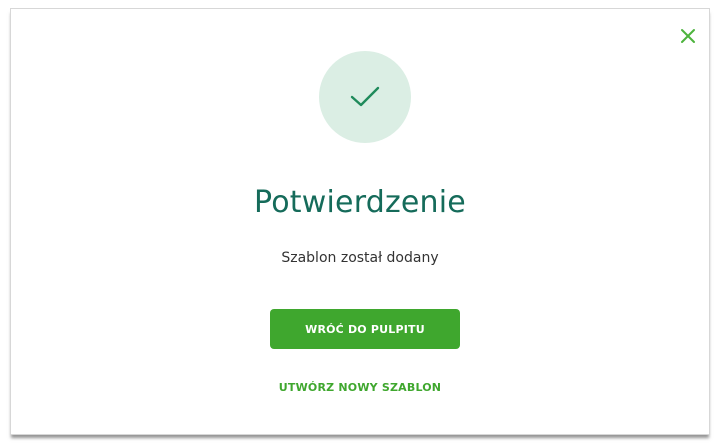  I want to click on success-badge, so click(365, 97).